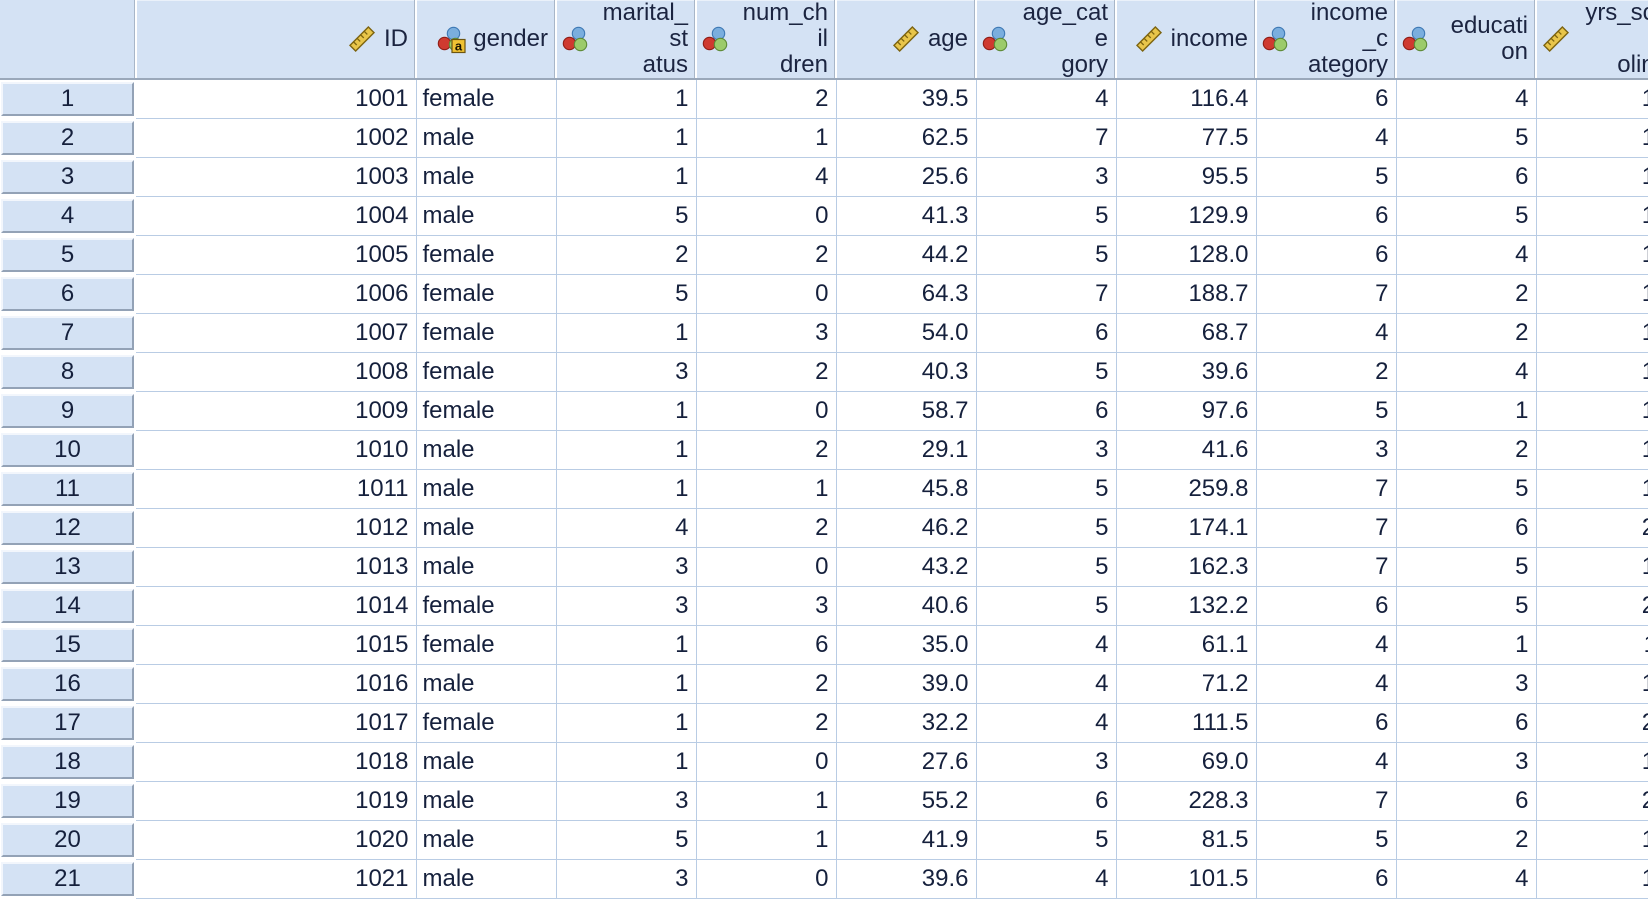  What do you see at coordinates (1466, 98) in the screenshot?
I see `cell-education-row-1: 4` at bounding box center [1466, 98].